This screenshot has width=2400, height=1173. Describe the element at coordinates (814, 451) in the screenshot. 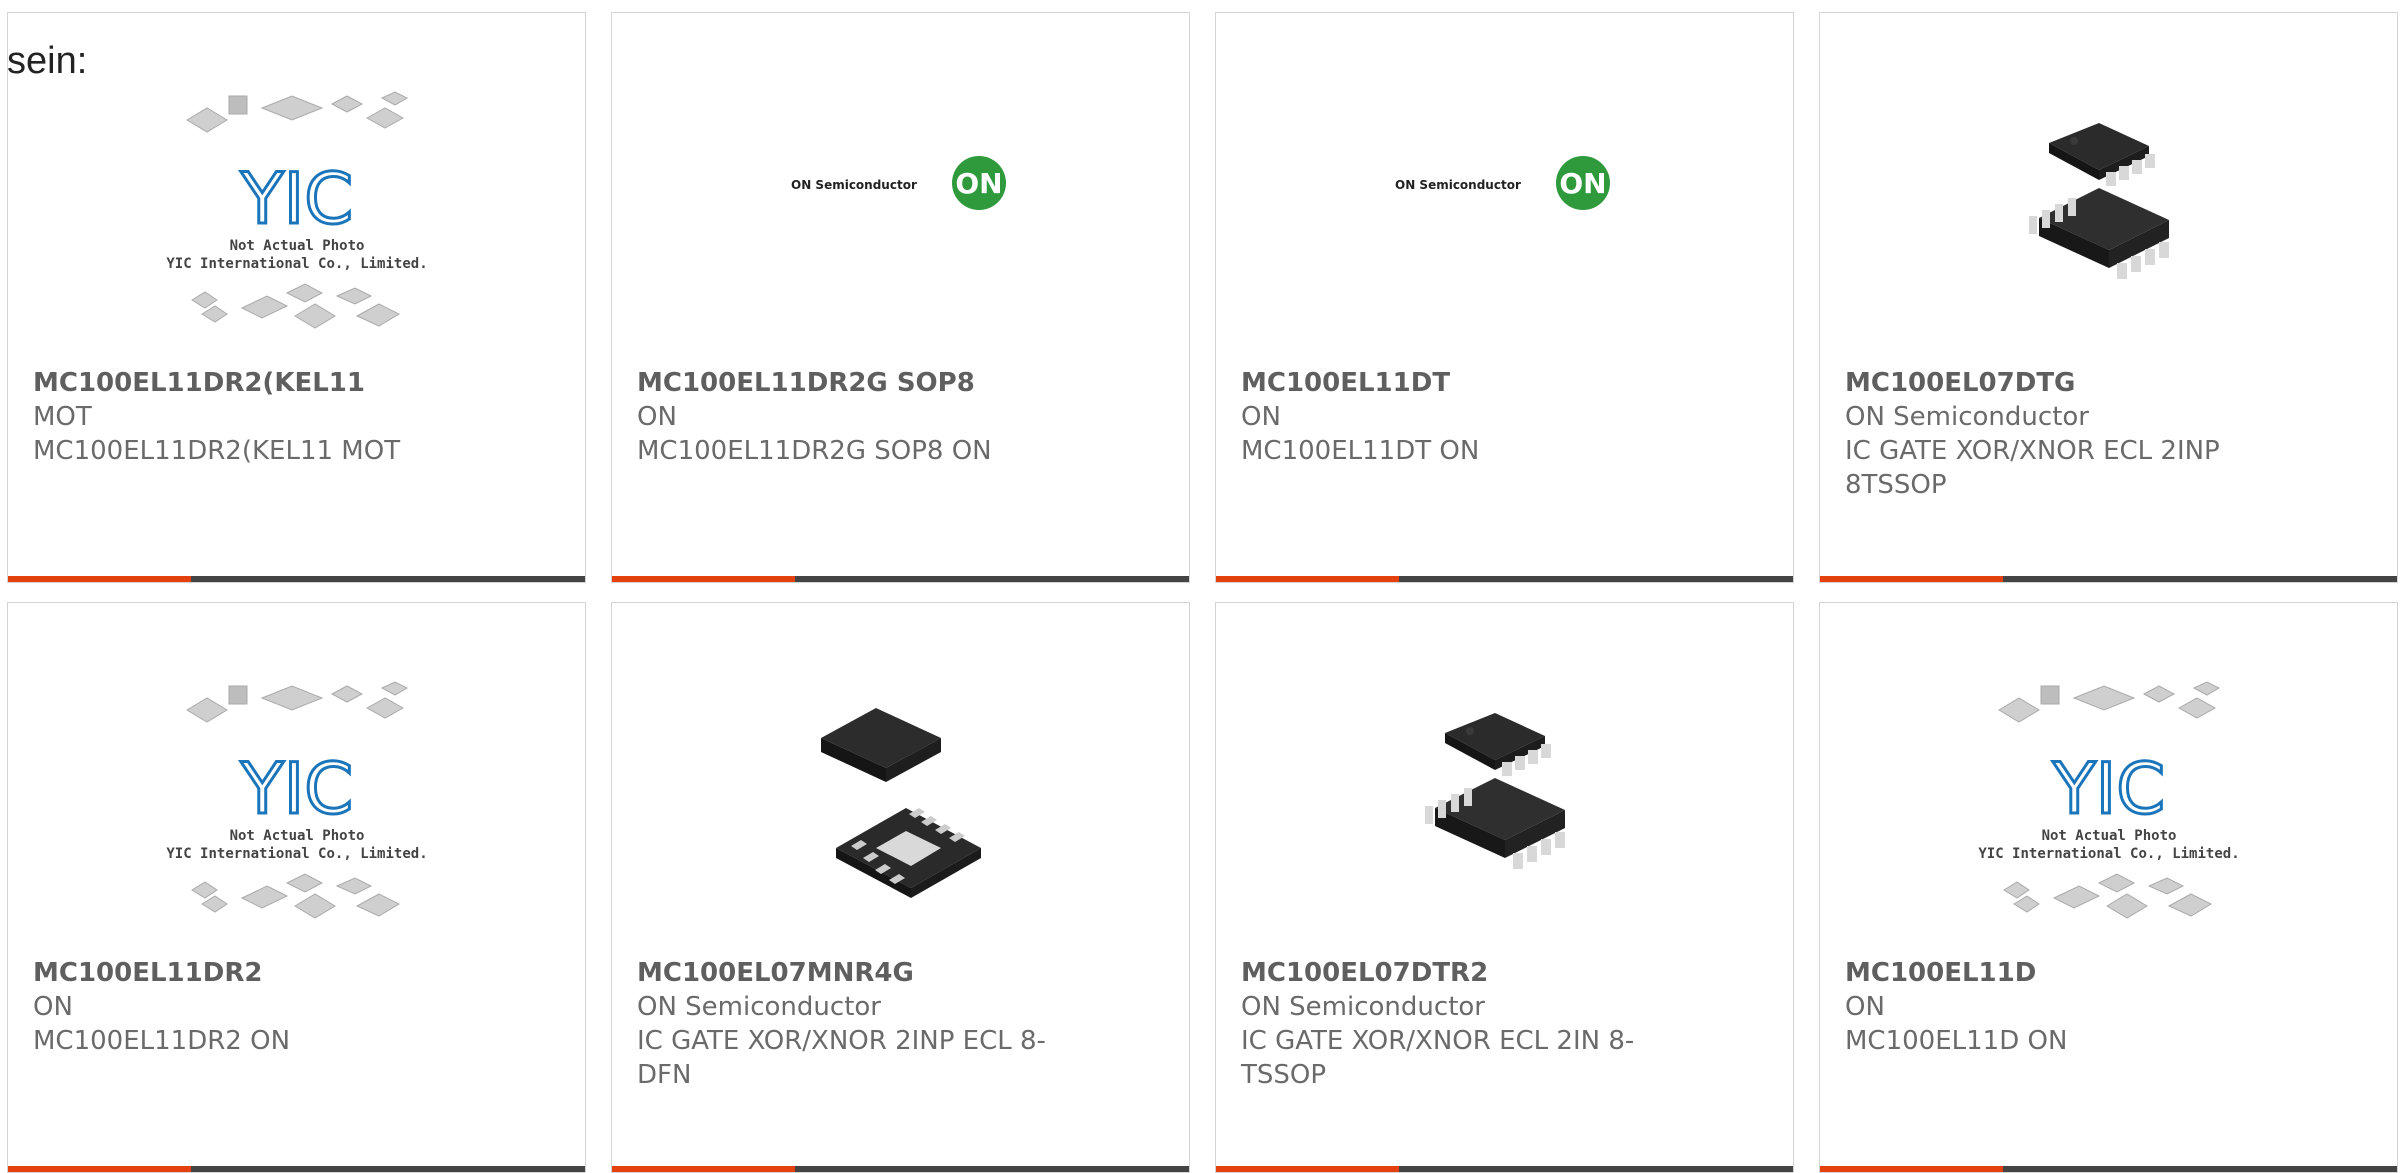

I see `product-description: MC100EL11DR2G SOP8 ON` at that location.